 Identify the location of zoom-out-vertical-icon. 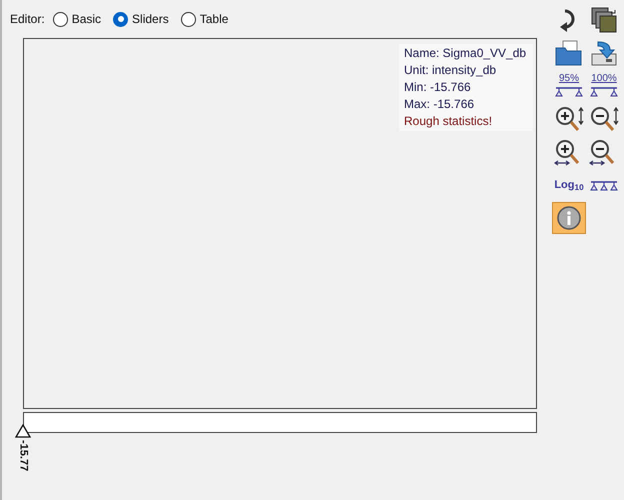
(604, 119).